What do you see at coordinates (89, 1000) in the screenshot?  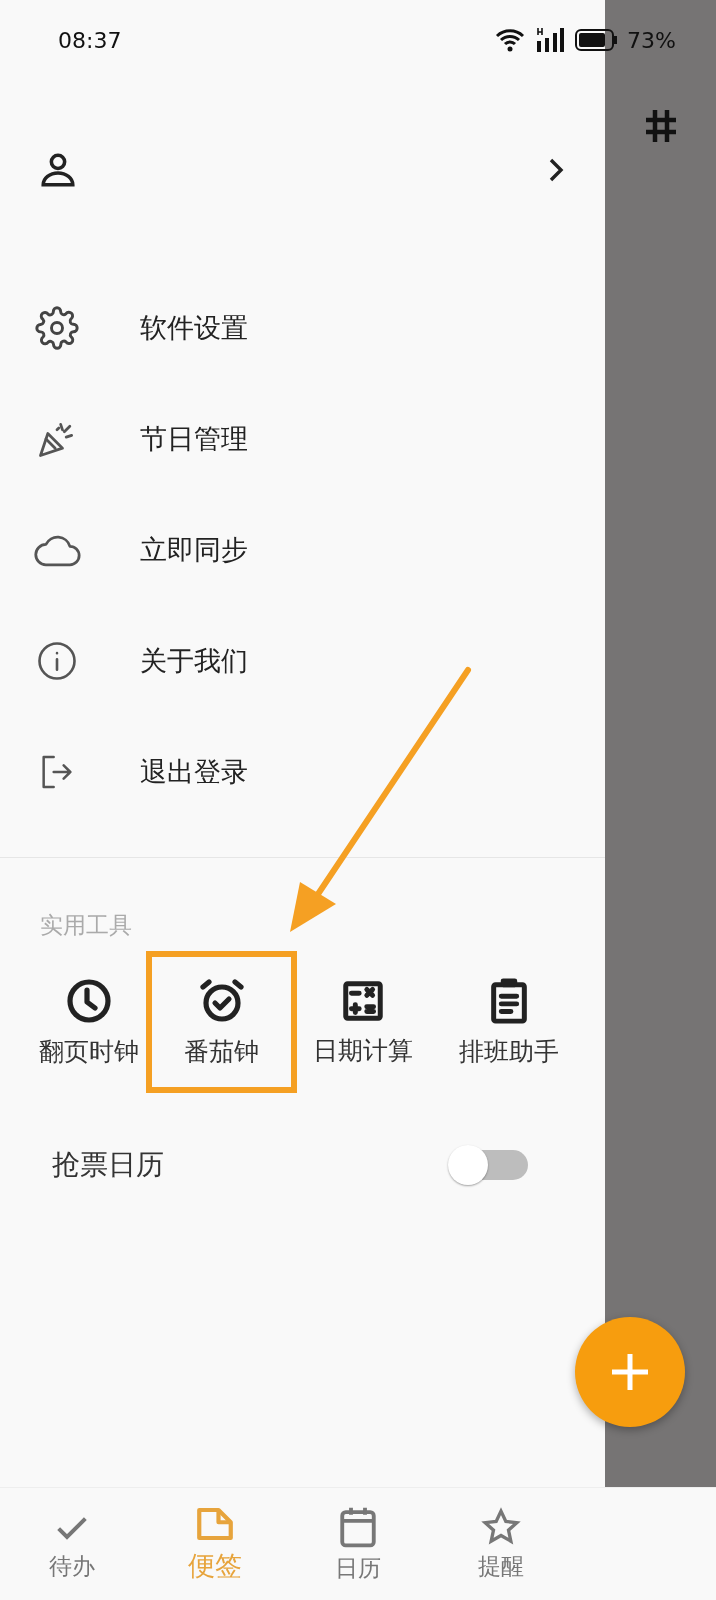 I see `clock-icon` at bounding box center [89, 1000].